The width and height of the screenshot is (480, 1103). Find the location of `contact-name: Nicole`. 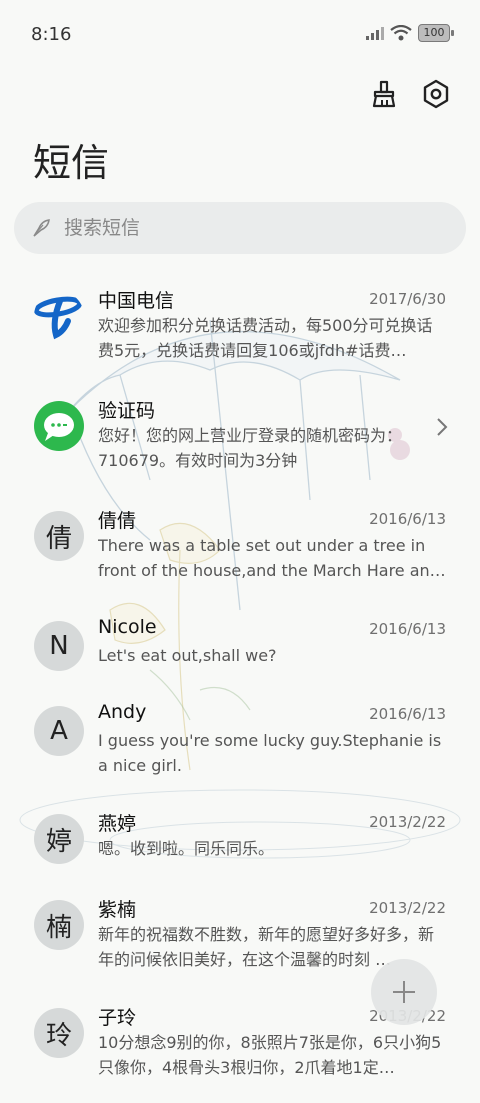

contact-name: Nicole is located at coordinates (127, 627).